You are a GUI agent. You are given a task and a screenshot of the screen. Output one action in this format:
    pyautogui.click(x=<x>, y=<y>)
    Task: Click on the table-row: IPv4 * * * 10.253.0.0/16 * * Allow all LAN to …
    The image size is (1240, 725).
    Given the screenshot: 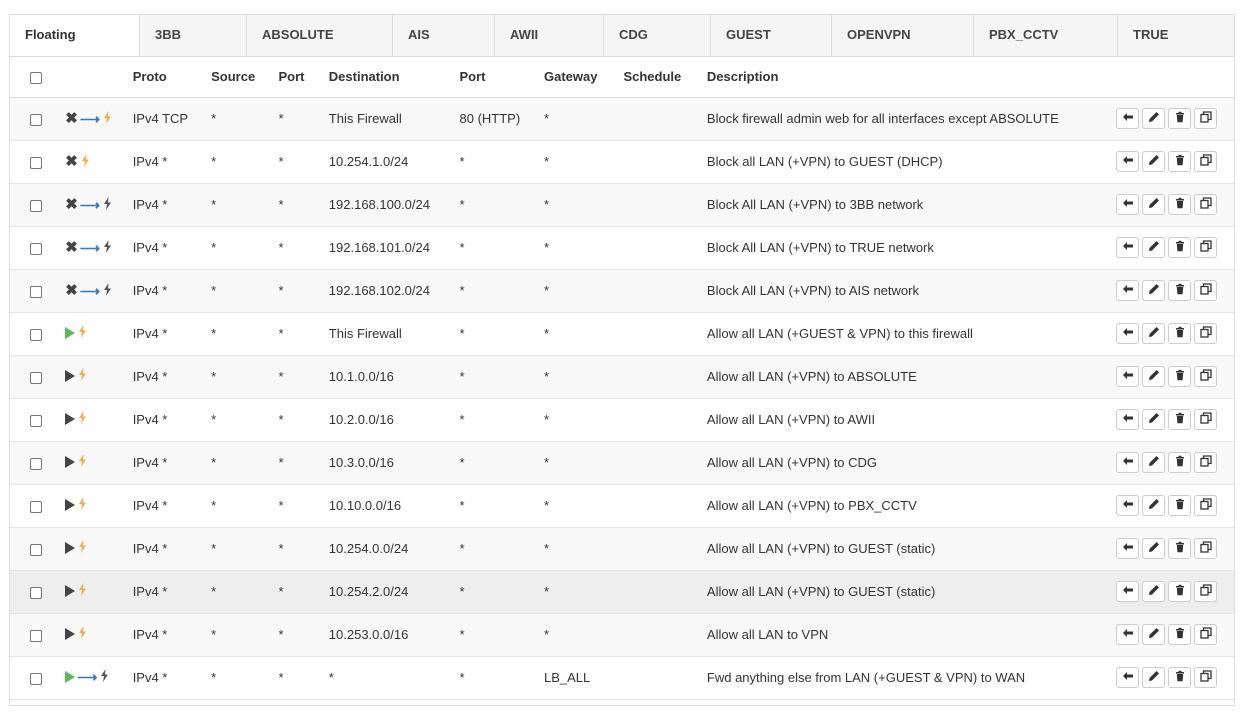 What is the action you would take?
    pyautogui.click(x=622, y=635)
    